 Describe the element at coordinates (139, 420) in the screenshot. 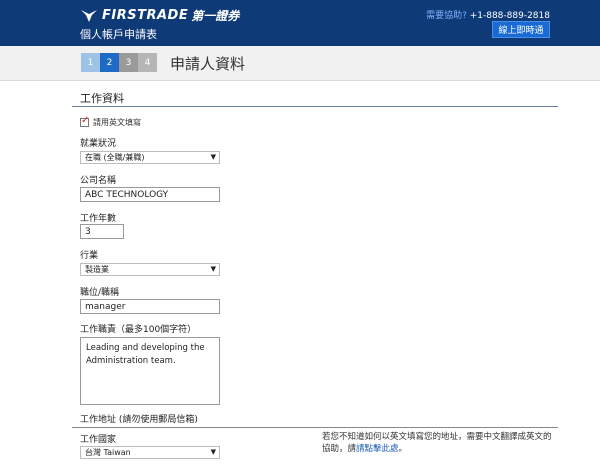

I see `work-address-label: 工作地址 (請勿使用郵局信箱)` at that location.